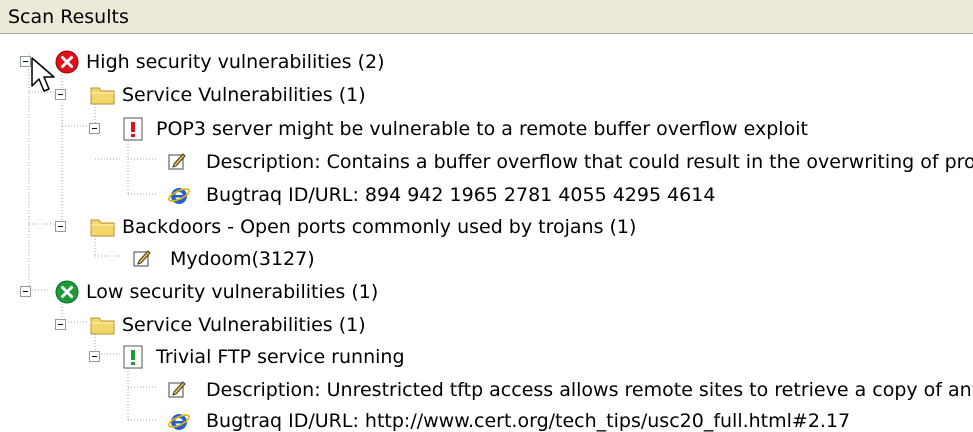 This screenshot has width=973, height=432. Describe the element at coordinates (235, 62) in the screenshot. I see `tree-node-label: High security vulnerabilities (2)` at that location.